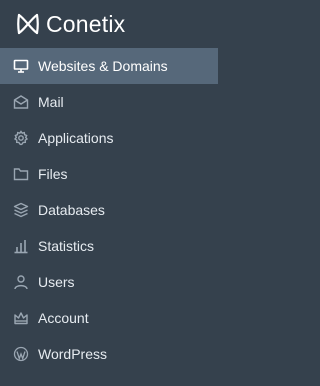 The height and width of the screenshot is (386, 320). Describe the element at coordinates (51, 102) in the screenshot. I see `nav-label: Mail` at that location.